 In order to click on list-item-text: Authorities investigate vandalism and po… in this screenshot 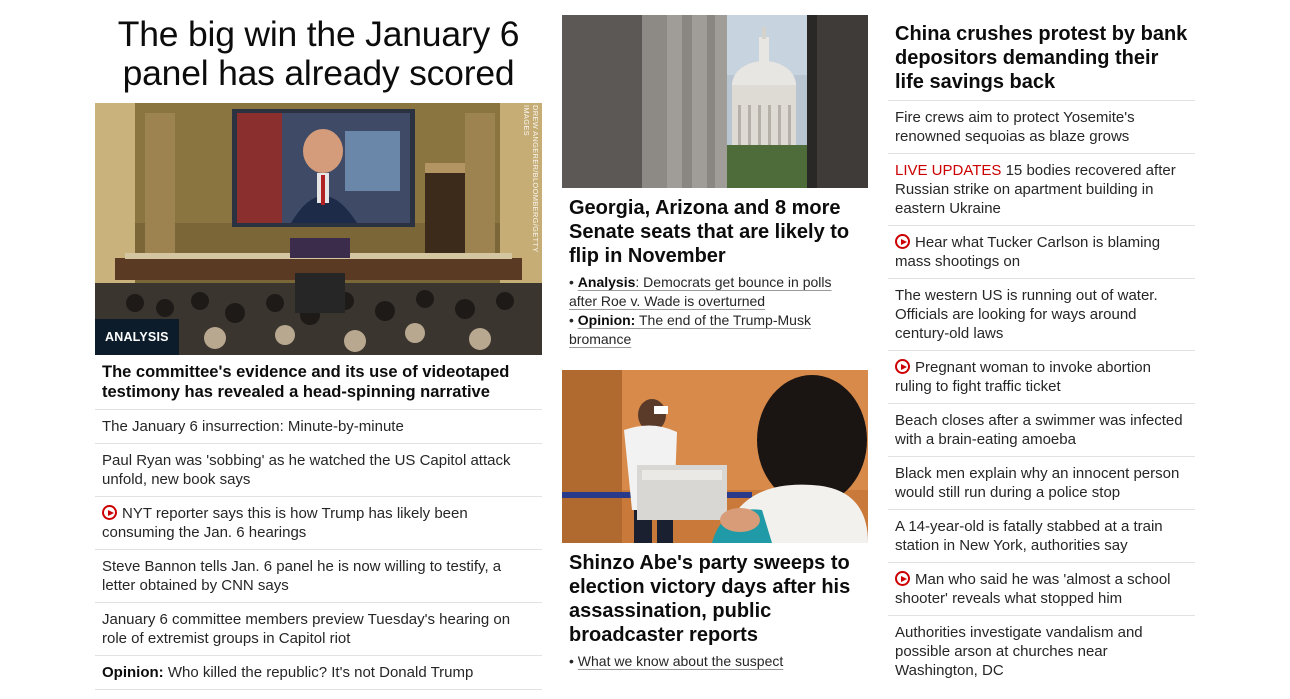, I will do `click(1019, 651)`.